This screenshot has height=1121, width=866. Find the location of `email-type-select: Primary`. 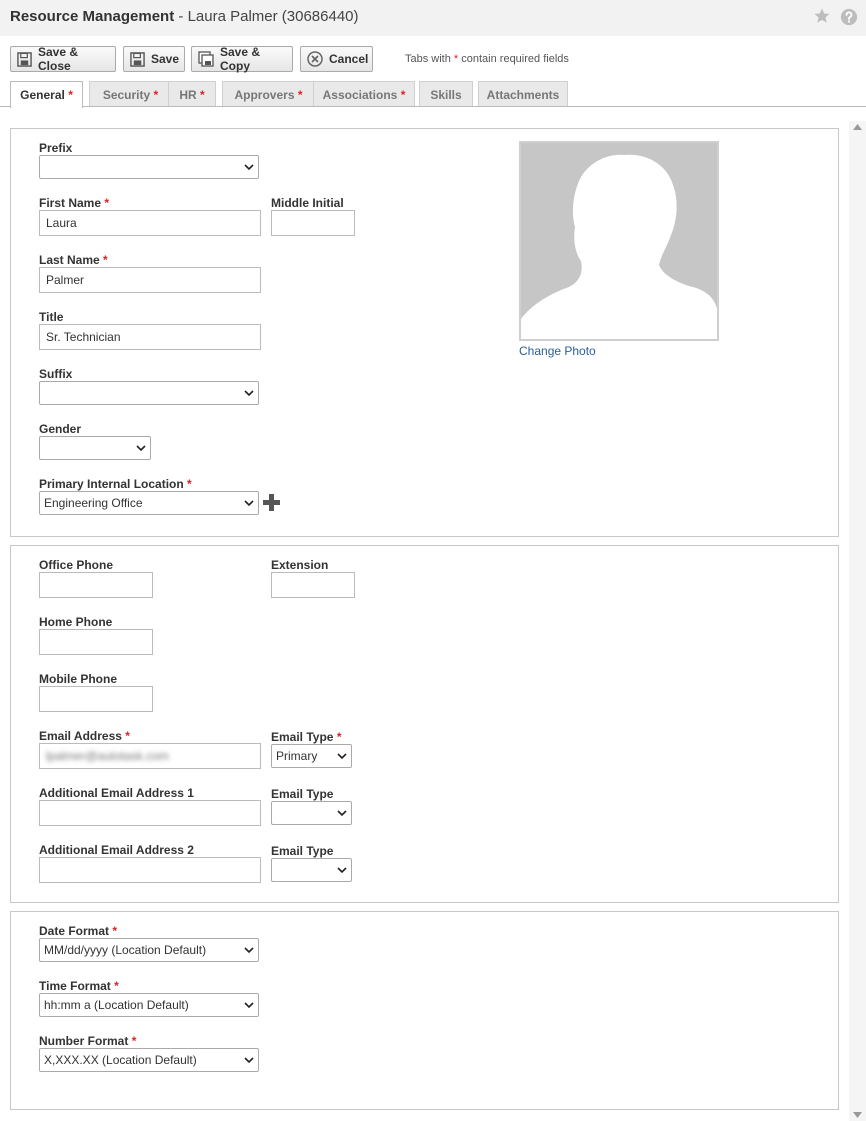

email-type-select: Primary is located at coordinates (311, 756).